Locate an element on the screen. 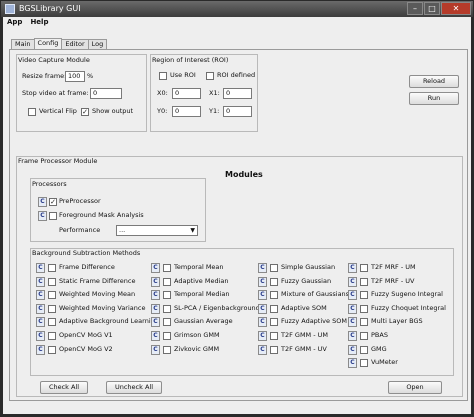  resize-frame-label: Resize frame: is located at coordinates (44, 76).